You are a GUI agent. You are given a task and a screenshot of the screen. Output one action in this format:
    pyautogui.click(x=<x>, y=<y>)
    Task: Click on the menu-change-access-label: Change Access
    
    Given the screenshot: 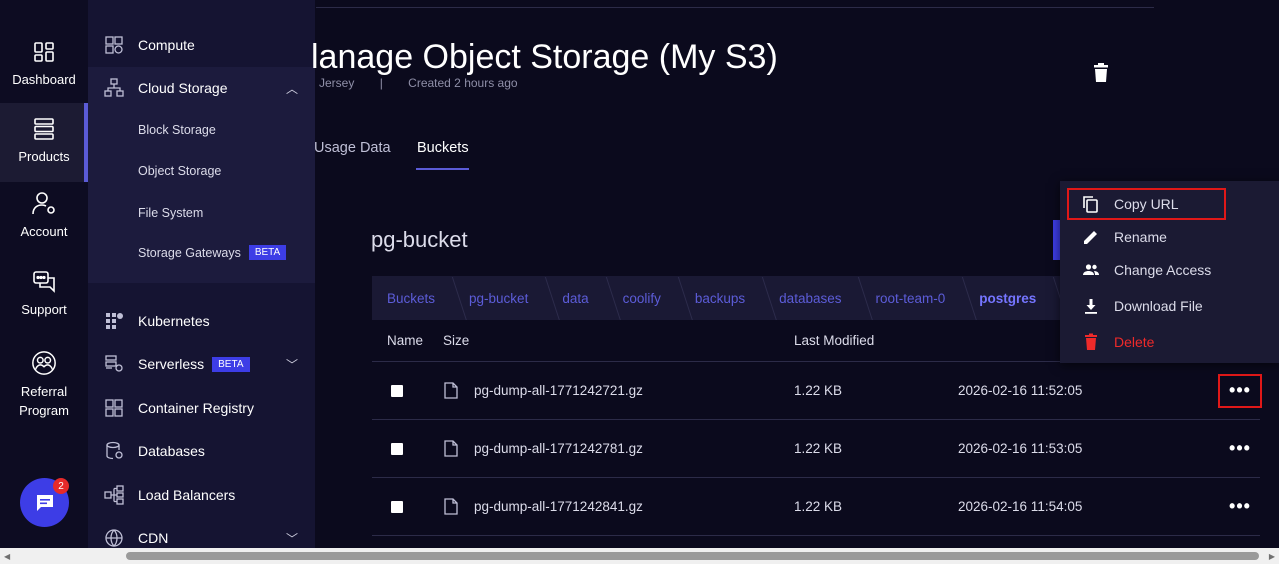 What is the action you would take?
    pyautogui.click(x=1163, y=270)
    